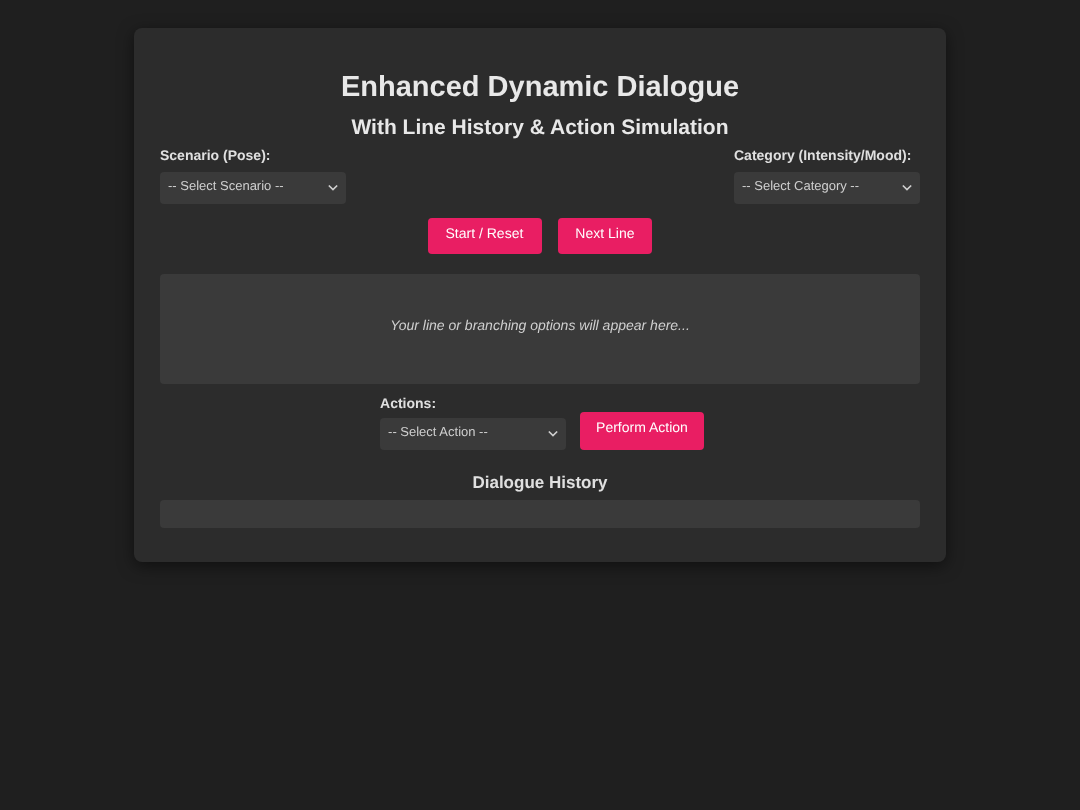 This screenshot has width=1080, height=810. I want to click on history-heading: Dialogue History, so click(540, 482).